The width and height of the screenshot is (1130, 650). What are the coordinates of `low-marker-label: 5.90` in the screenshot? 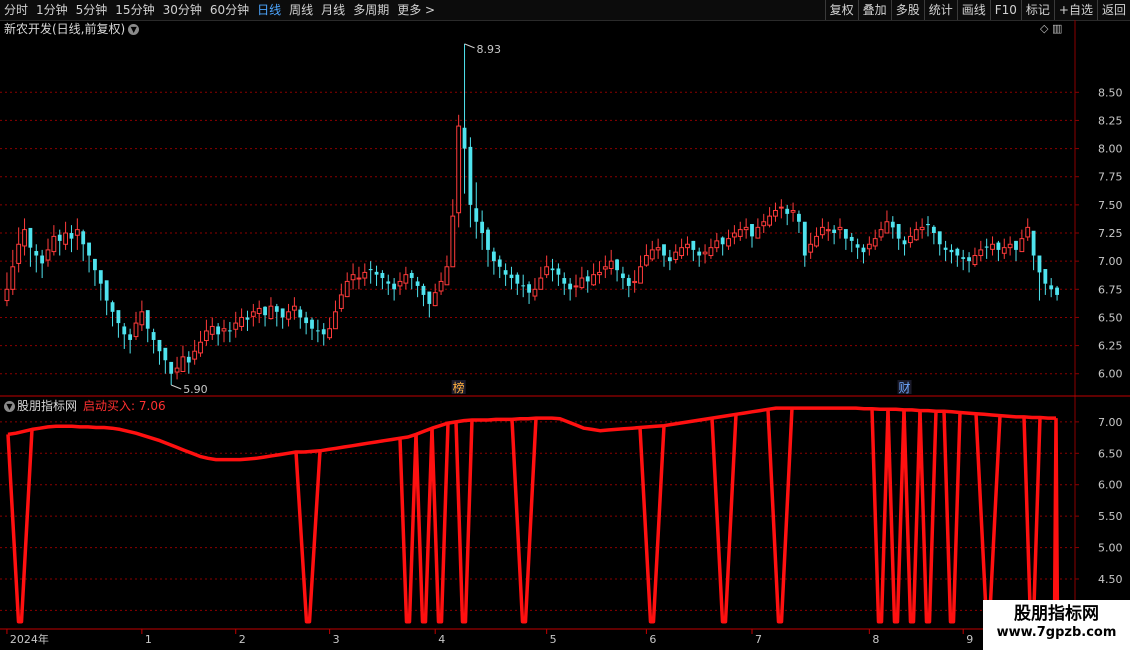 It's located at (195, 389).